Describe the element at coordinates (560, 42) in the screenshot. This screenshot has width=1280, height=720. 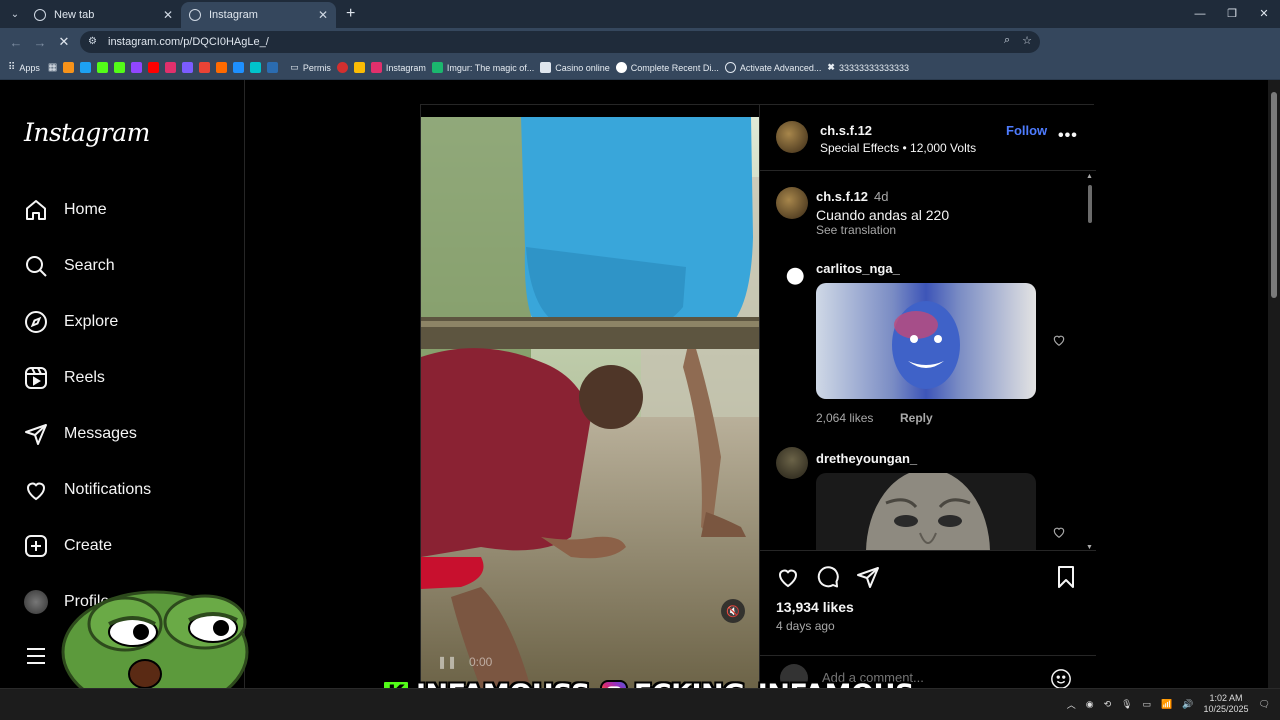
I see `address-bar: ⚙ instagram.com/p/DQCI0HAgLe_/ ⌕ ☆` at that location.